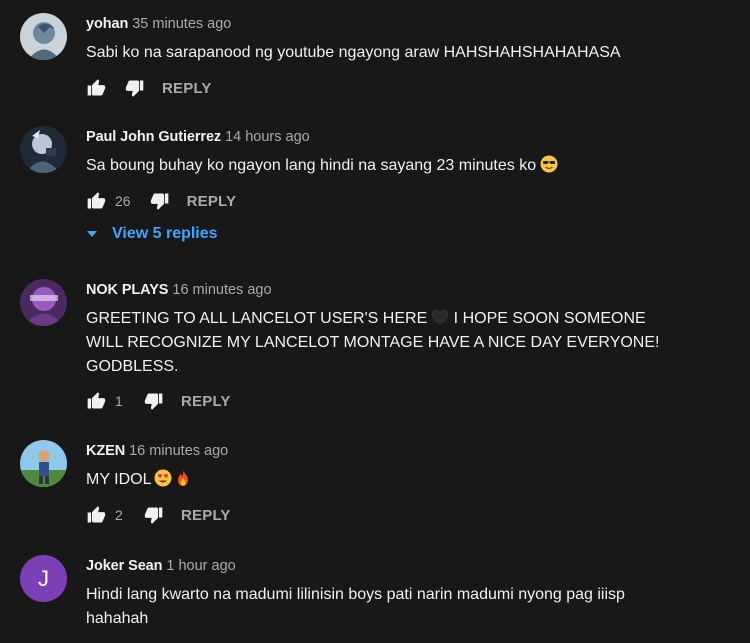 This screenshot has width=750, height=643. Describe the element at coordinates (119, 515) in the screenshot. I see `like-count: 2` at that location.